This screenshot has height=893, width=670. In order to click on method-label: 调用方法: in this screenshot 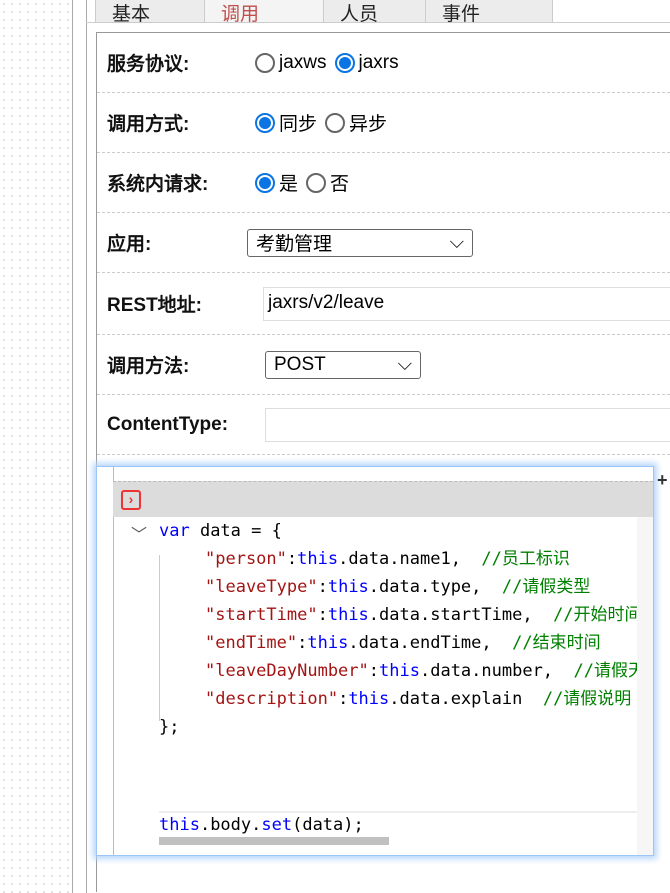, I will do `click(148, 366)`.